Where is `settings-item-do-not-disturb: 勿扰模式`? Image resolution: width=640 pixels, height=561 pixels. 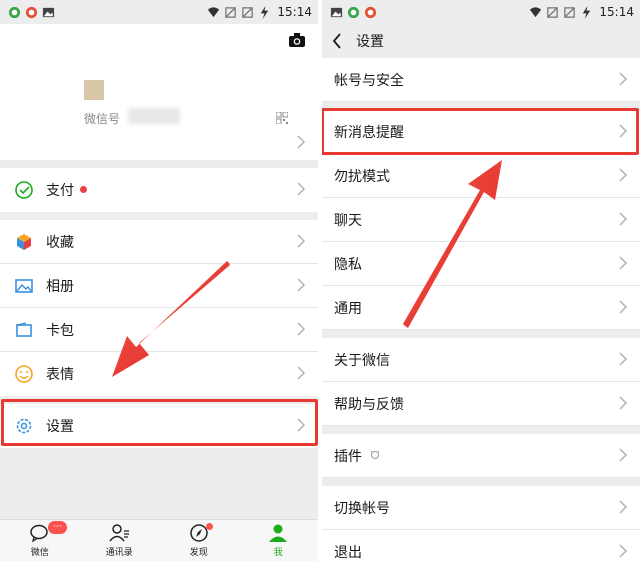
settings-item-do-not-disturb: 勿扰模式 is located at coordinates (481, 176).